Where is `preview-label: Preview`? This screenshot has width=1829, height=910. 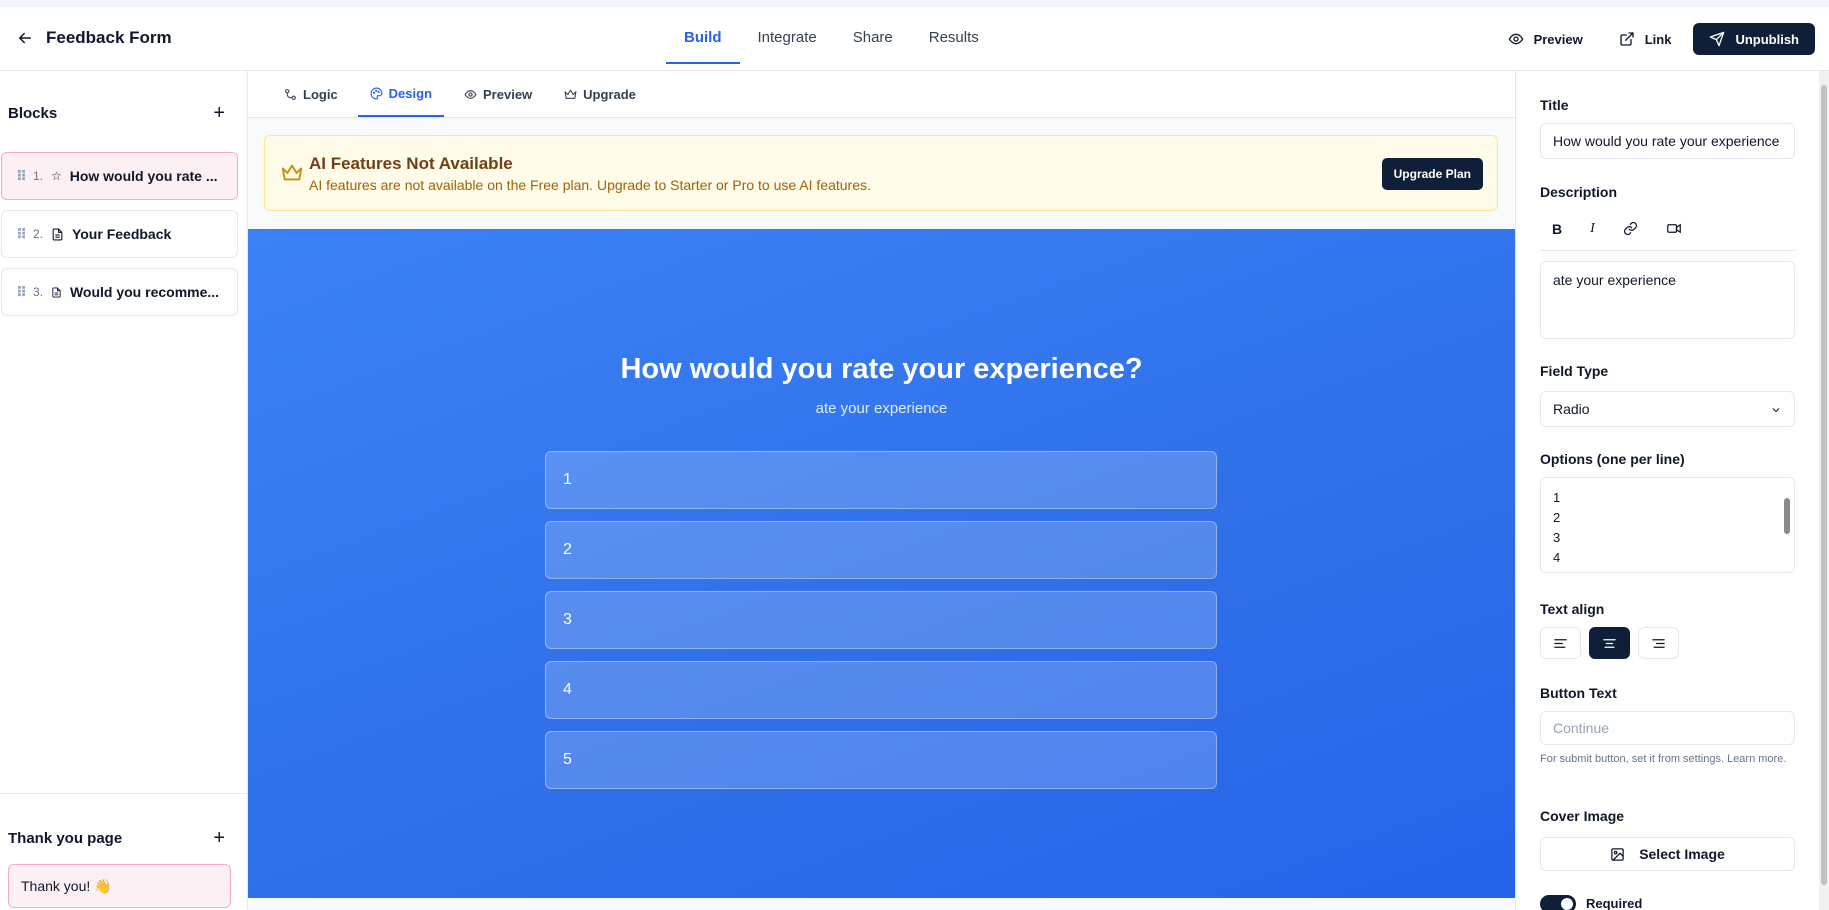 preview-label: Preview is located at coordinates (1558, 39).